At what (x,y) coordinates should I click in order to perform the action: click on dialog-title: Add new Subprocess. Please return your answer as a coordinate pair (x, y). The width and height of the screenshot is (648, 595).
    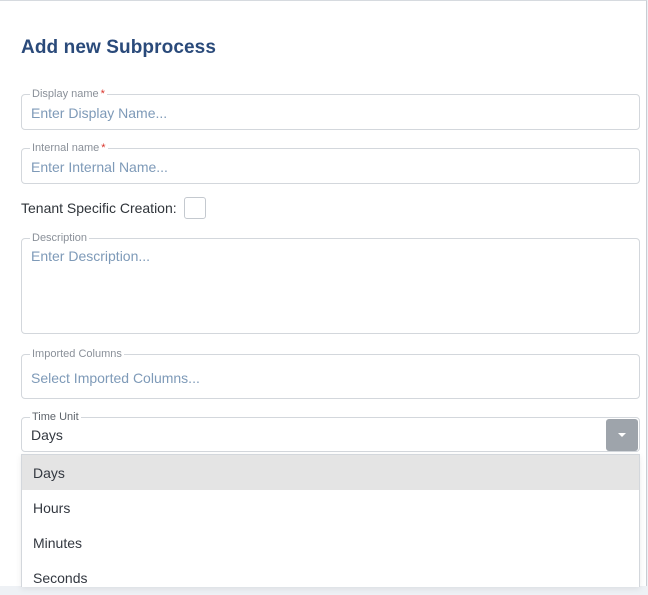
    Looking at the image, I should click on (119, 47).